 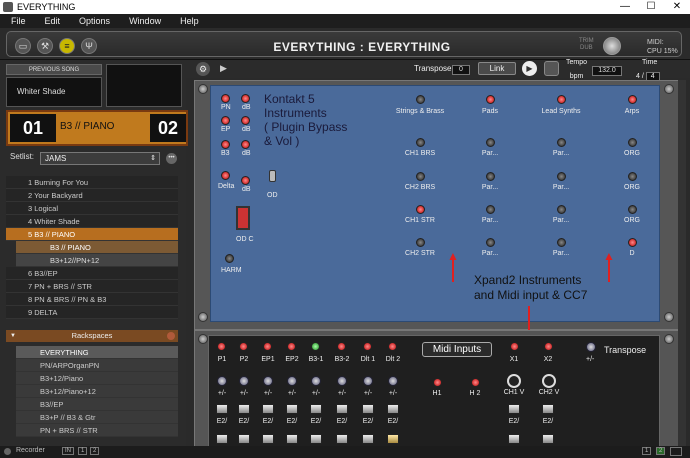 I want to click on song-item: 3 Logical, so click(x=92, y=208).